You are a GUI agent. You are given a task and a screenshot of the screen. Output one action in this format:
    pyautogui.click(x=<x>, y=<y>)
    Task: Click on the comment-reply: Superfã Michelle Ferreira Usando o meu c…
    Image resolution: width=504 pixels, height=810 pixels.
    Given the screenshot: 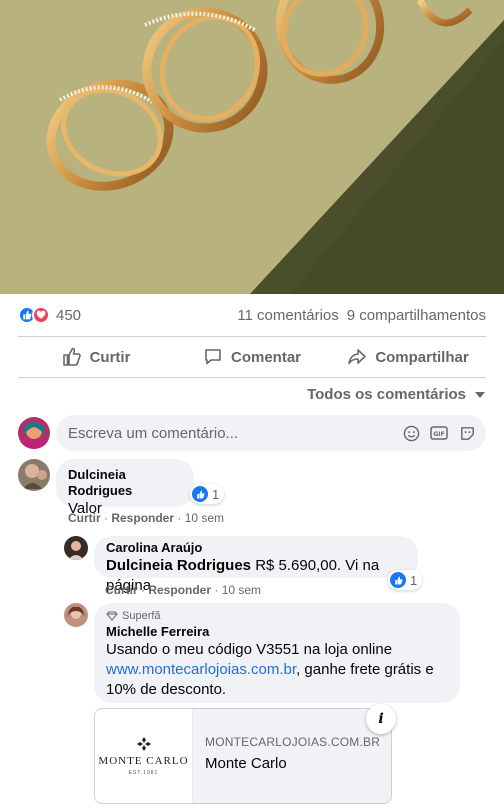 What is the action you would take?
    pyautogui.click(x=262, y=653)
    